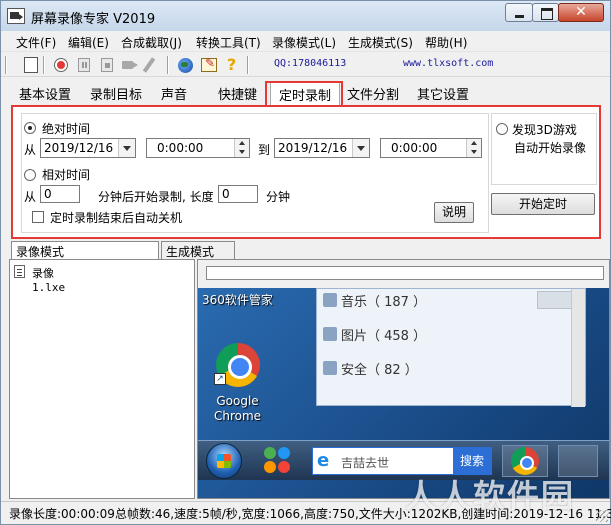  I want to click on end-time-input: 0:00:00, so click(431, 148).